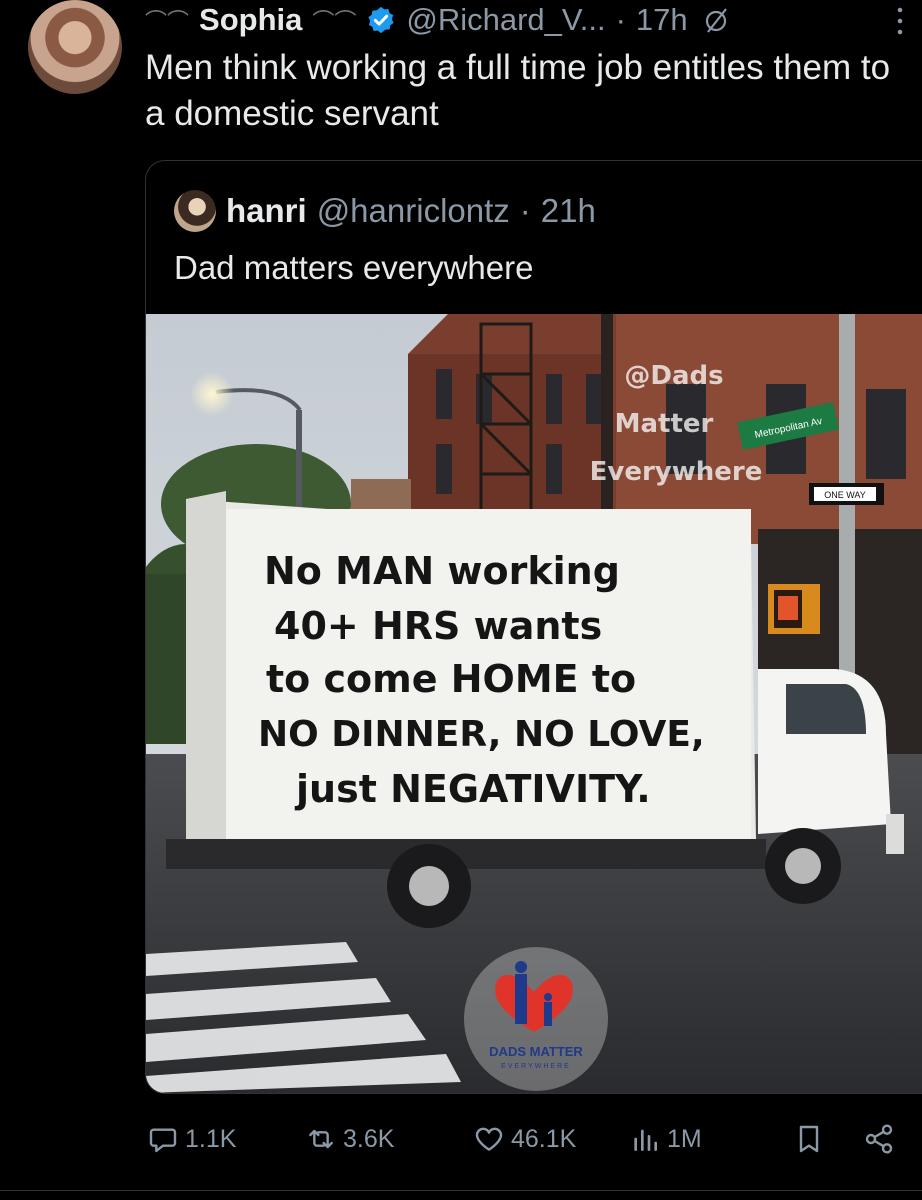 The image size is (922, 1200). What do you see at coordinates (75, 47) in the screenshot?
I see `author-avatar` at bounding box center [75, 47].